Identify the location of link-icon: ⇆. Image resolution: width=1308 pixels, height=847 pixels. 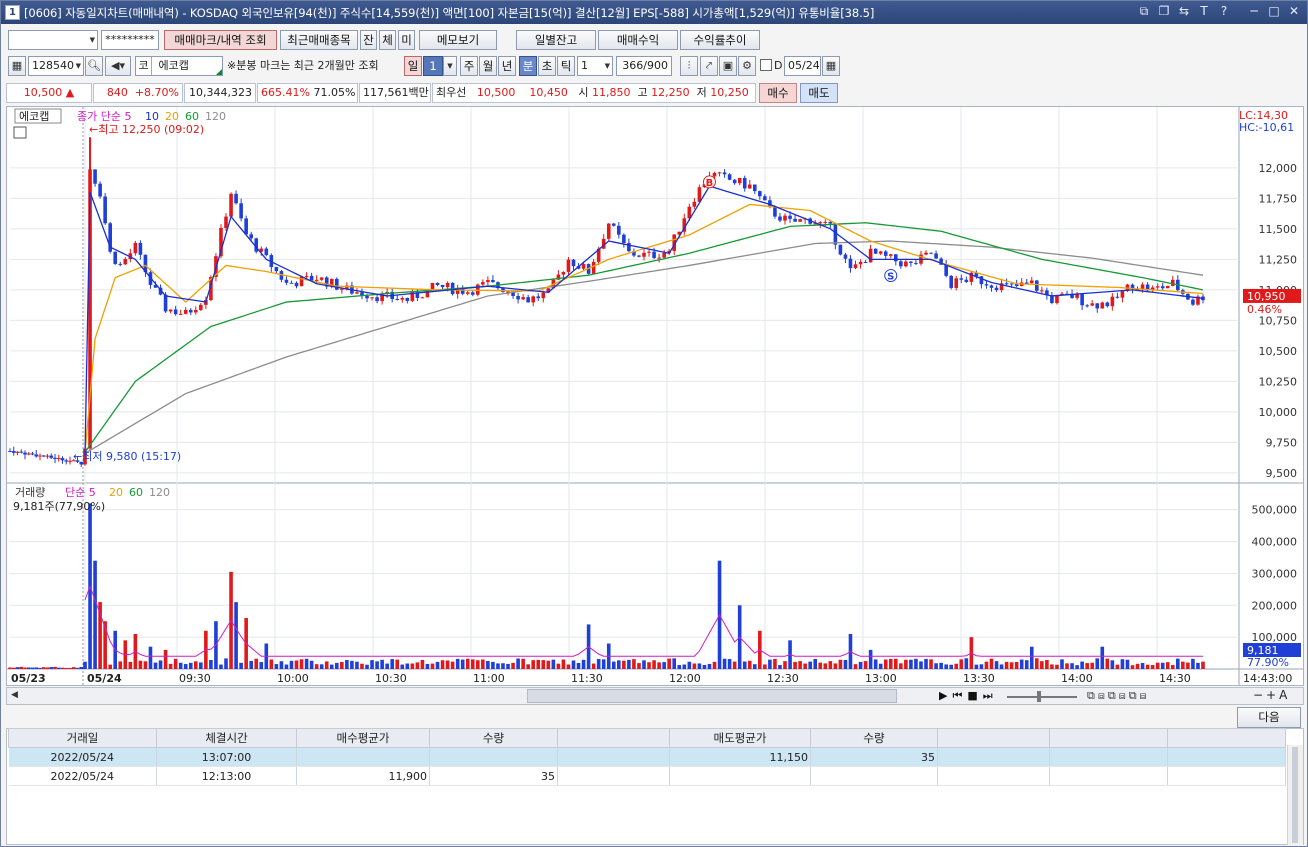
(1184, 11).